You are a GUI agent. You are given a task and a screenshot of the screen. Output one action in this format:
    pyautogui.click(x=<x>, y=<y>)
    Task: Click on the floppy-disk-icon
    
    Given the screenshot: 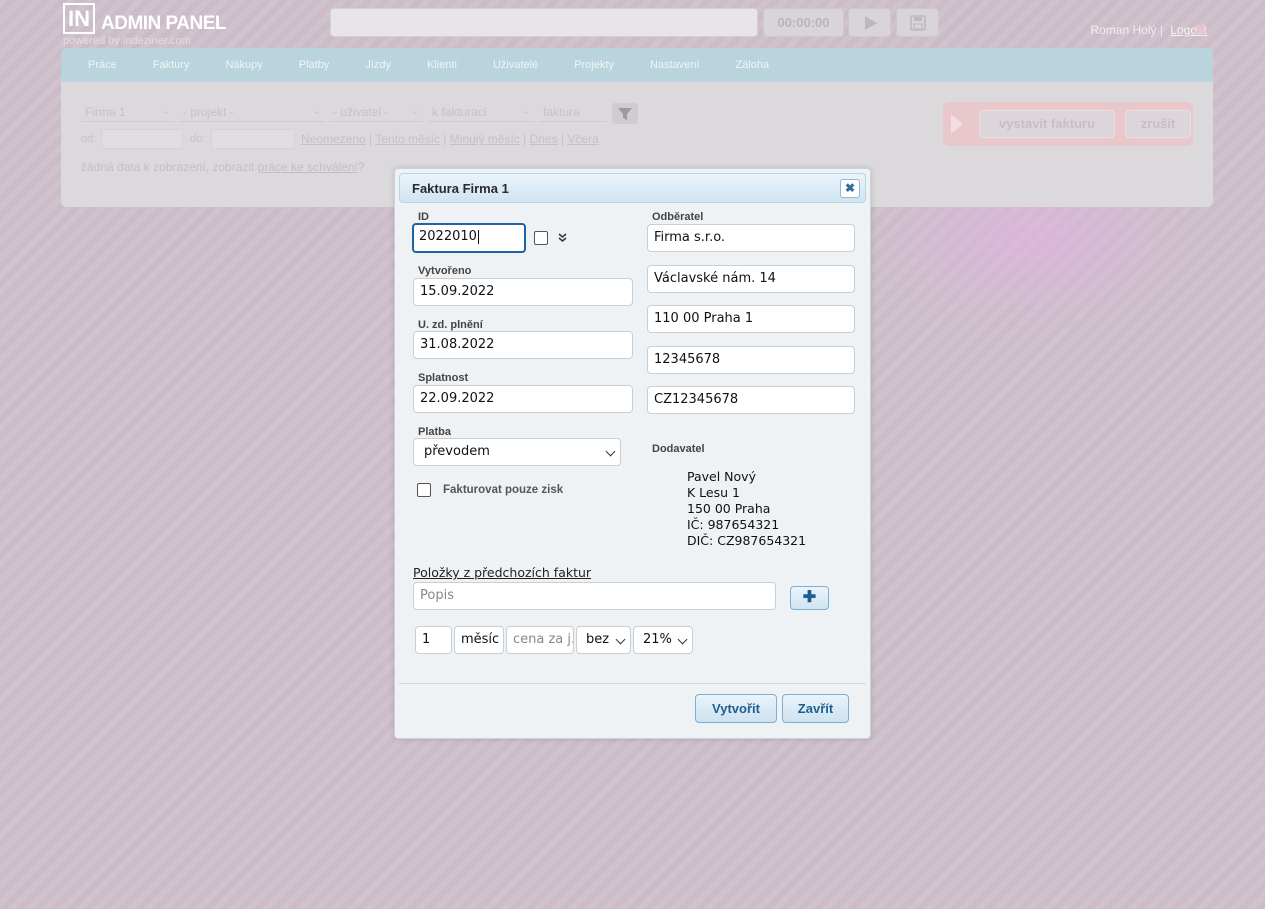 What is the action you would take?
    pyautogui.click(x=917, y=22)
    